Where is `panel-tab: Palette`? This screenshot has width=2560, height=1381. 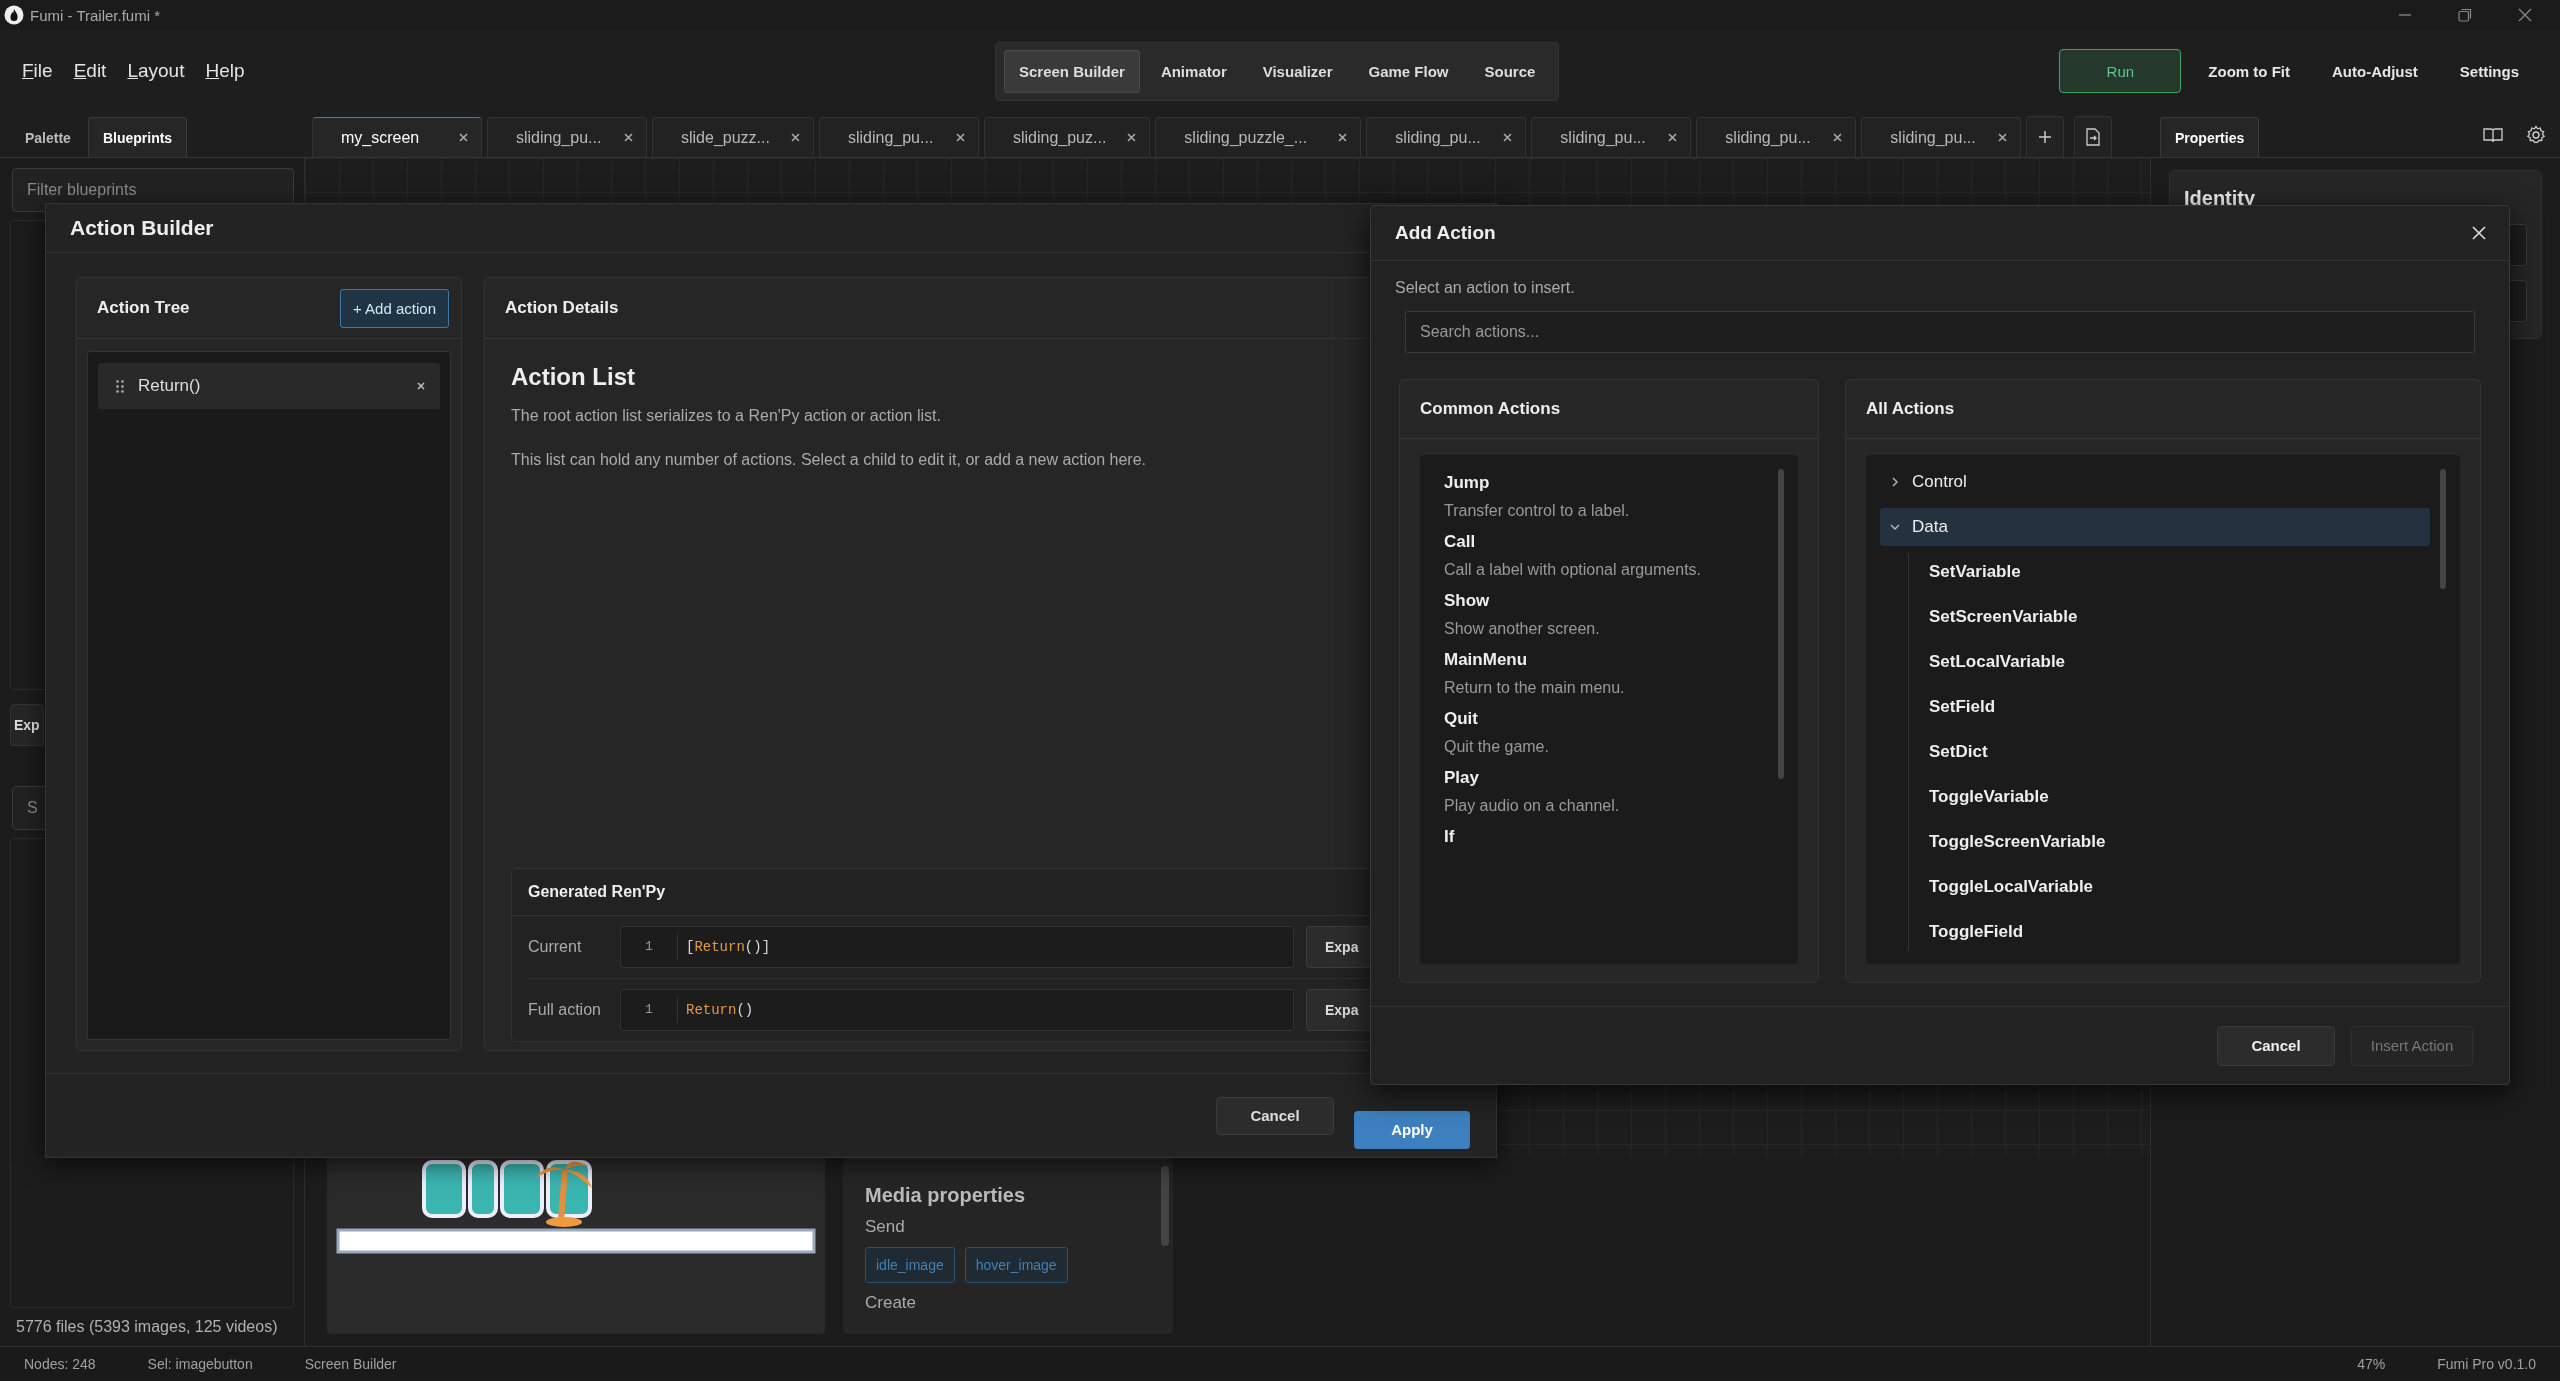 panel-tab: Palette is located at coordinates (48, 137).